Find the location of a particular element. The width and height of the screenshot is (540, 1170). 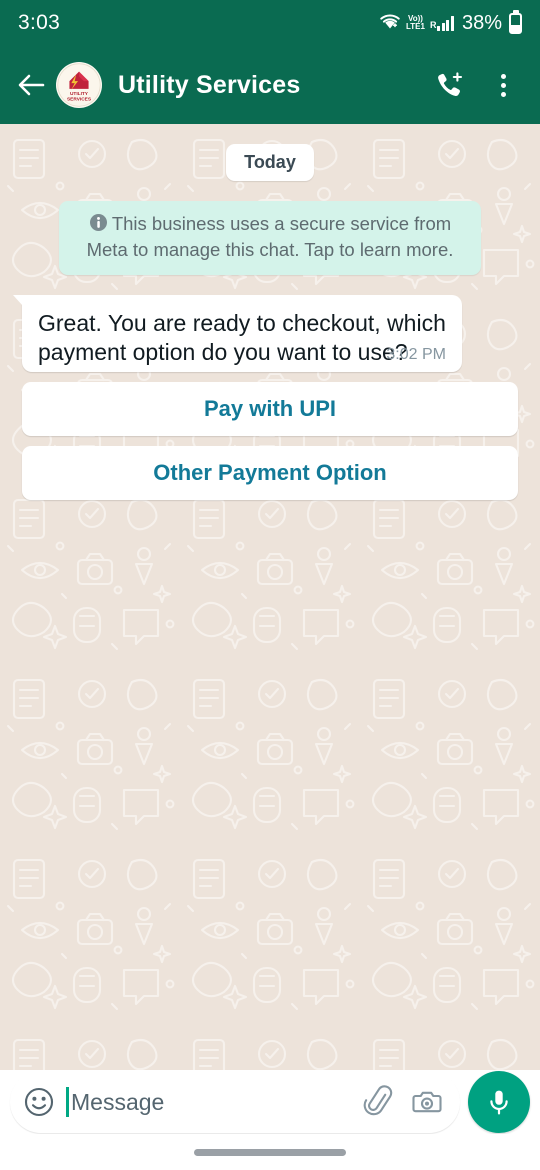

signal-bars-icon: R is located at coordinates (441, 23).